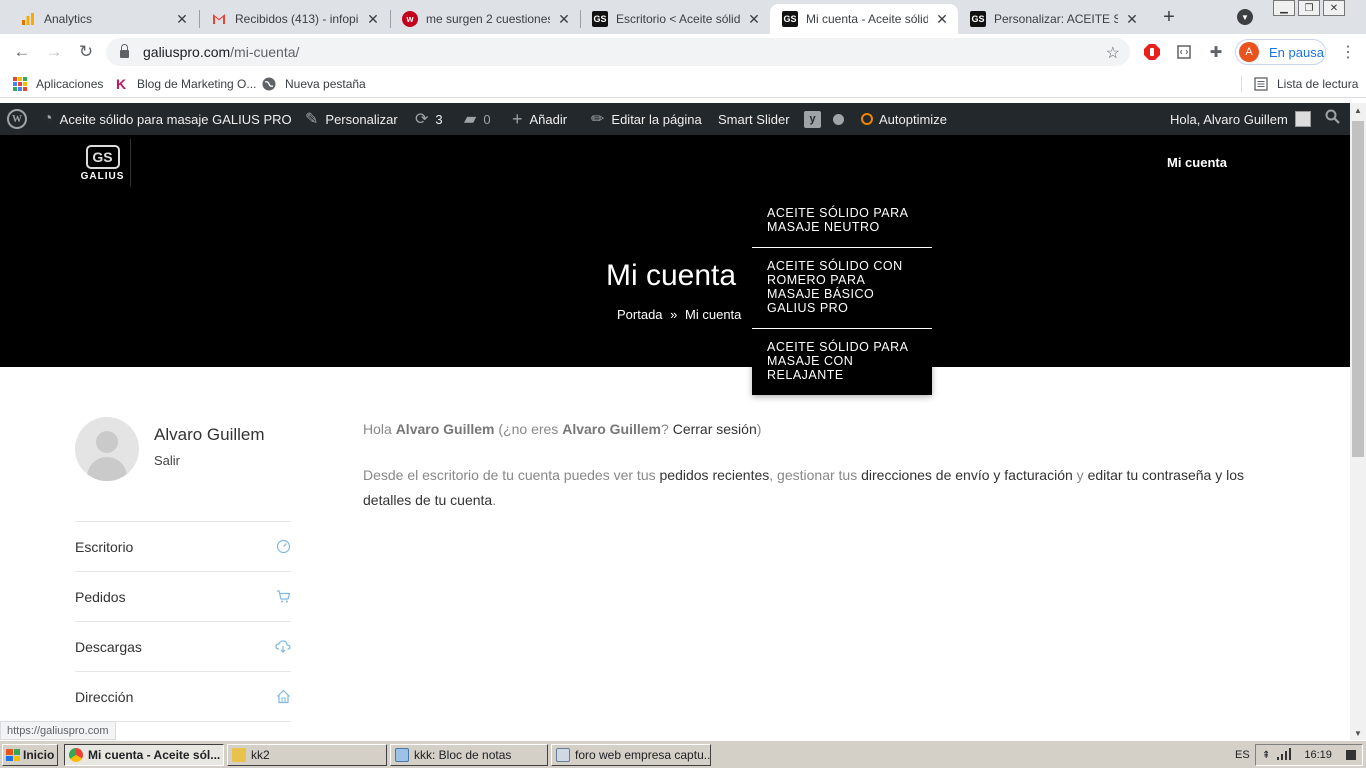 The width and height of the screenshot is (1366, 768). I want to click on wp-customize: ✎ Personalizar, so click(351, 119).